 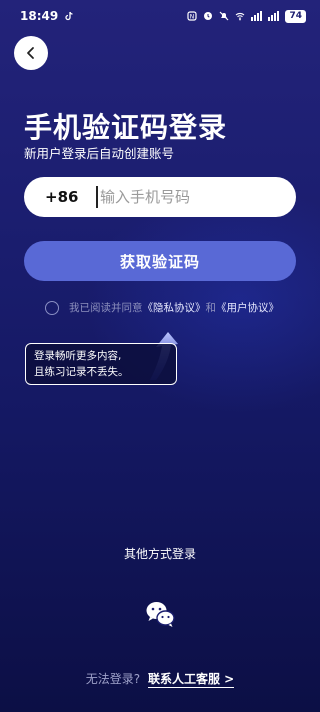 What do you see at coordinates (174, 307) in the screenshot?
I see `privacy-link: 《隐私协议》` at bounding box center [174, 307].